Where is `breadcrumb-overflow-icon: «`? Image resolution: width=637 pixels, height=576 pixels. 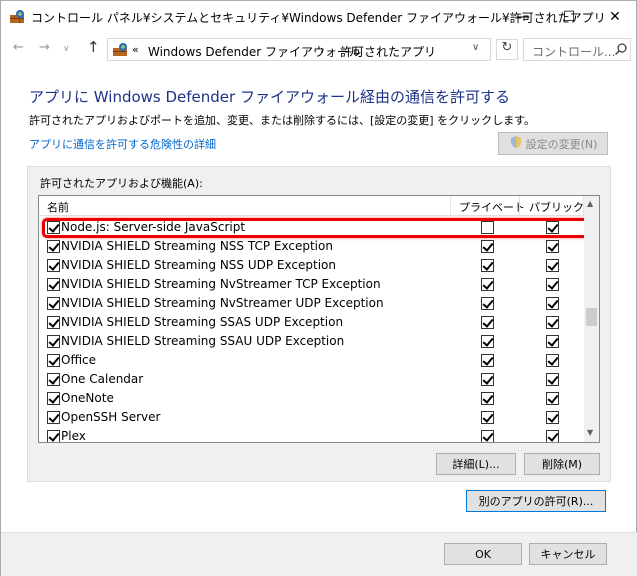 breadcrumb-overflow-icon: « is located at coordinates (135, 49).